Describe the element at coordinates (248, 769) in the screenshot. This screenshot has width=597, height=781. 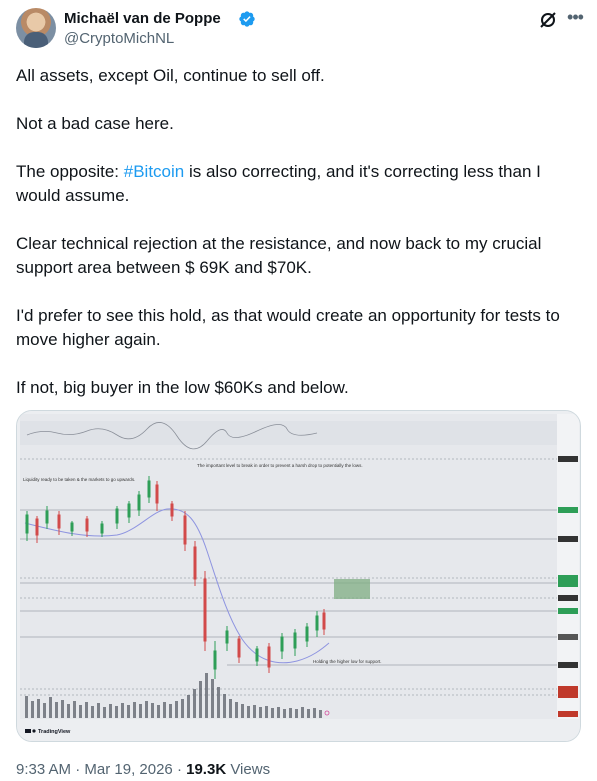
I see `views-label: Views` at that location.